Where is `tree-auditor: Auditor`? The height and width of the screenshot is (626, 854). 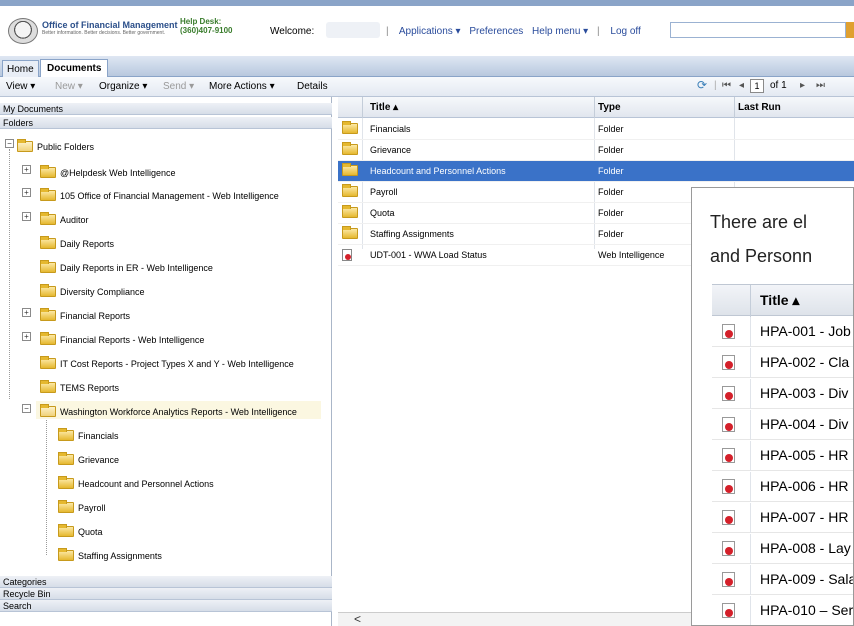 tree-auditor: Auditor is located at coordinates (64, 219).